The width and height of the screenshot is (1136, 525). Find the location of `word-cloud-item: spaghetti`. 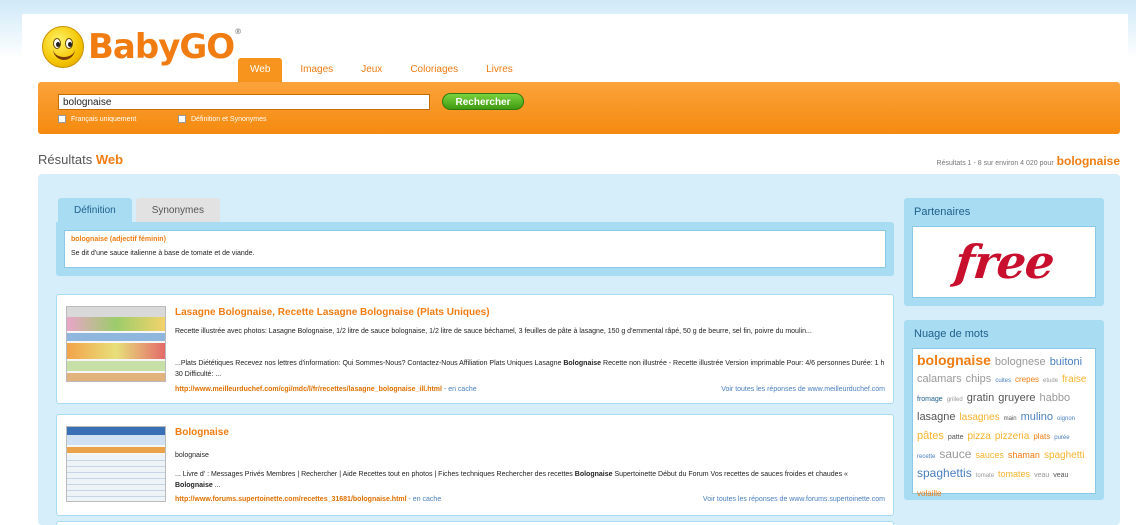

word-cloud-item: spaghetti is located at coordinates (1064, 455).